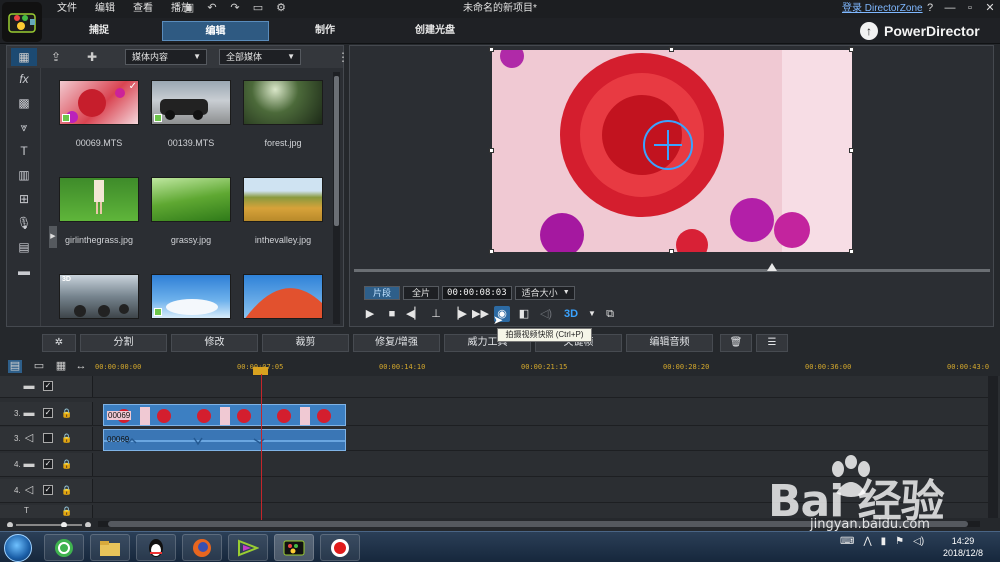  I want to click on undo-icon: ↶, so click(212, 8).